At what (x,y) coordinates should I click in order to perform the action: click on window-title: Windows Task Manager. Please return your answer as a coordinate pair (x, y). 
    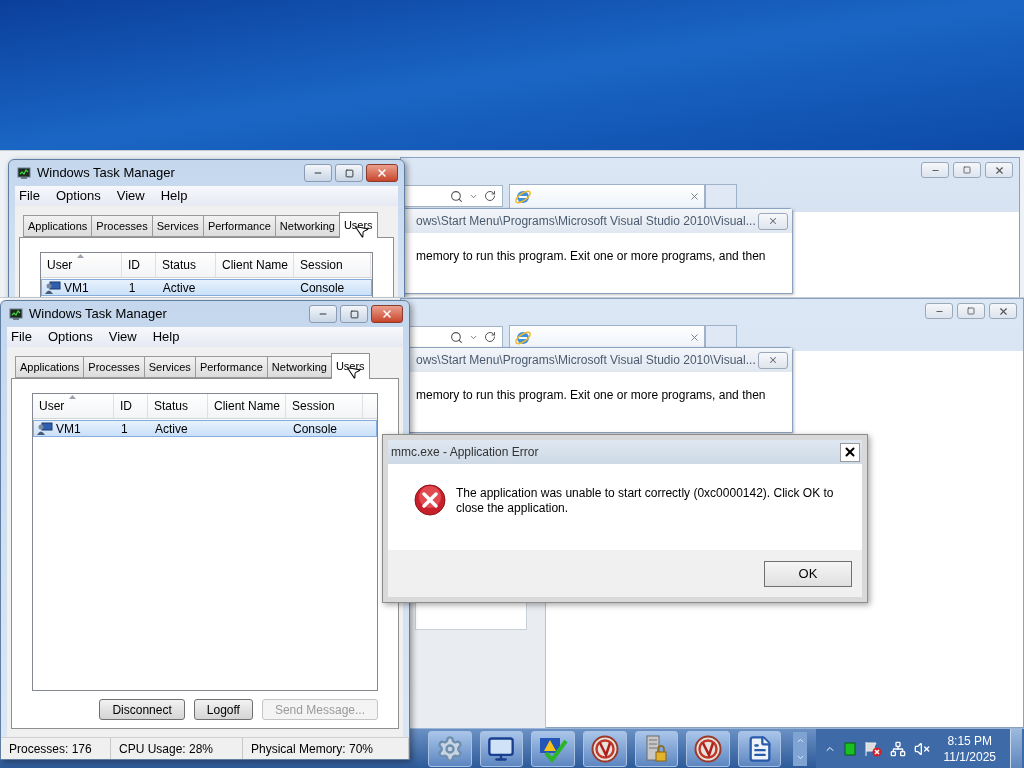
    Looking at the image, I should click on (98, 314).